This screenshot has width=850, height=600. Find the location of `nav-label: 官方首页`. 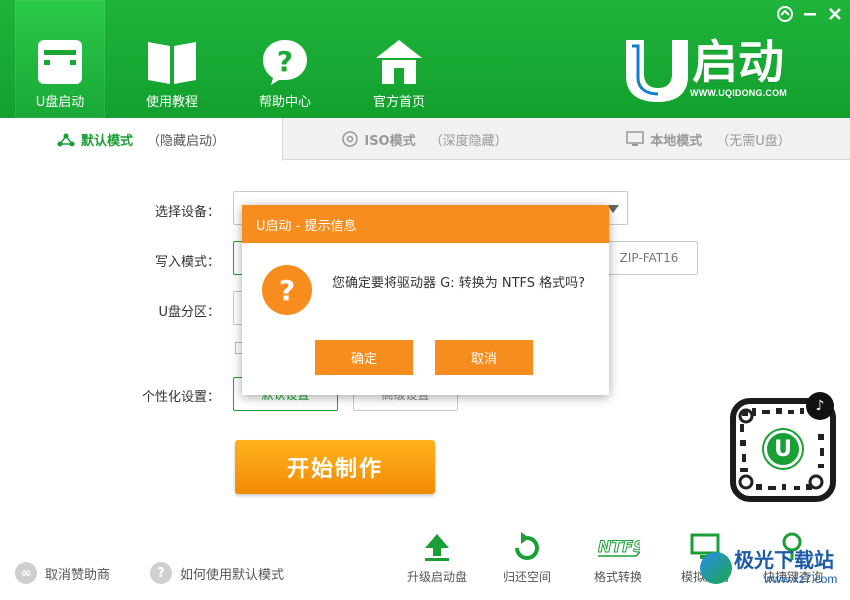

nav-label: 官方首页 is located at coordinates (398, 102).